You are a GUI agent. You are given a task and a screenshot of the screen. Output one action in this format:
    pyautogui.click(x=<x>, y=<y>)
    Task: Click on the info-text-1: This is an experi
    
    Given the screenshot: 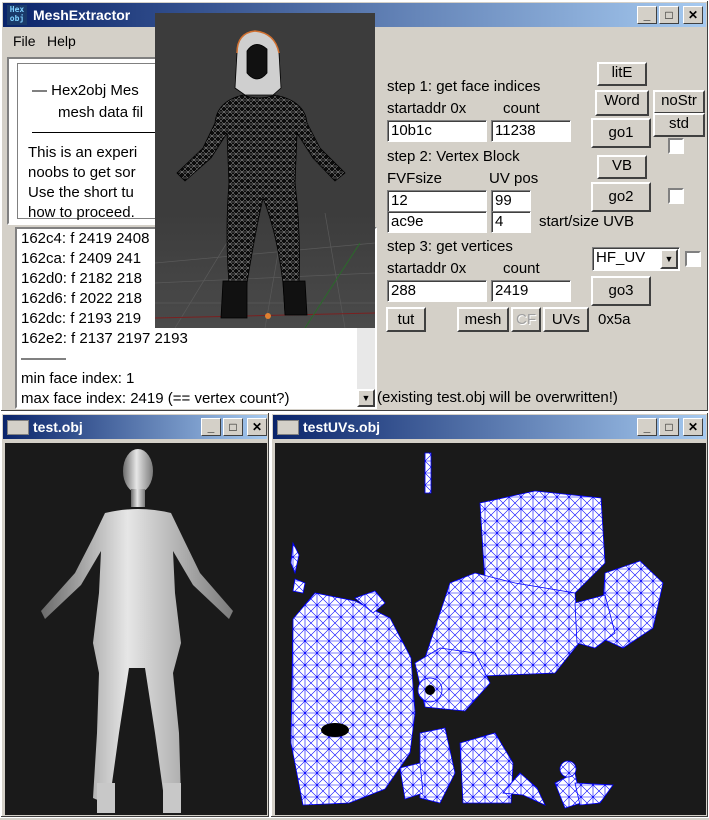 What is the action you would take?
    pyautogui.click(x=83, y=152)
    